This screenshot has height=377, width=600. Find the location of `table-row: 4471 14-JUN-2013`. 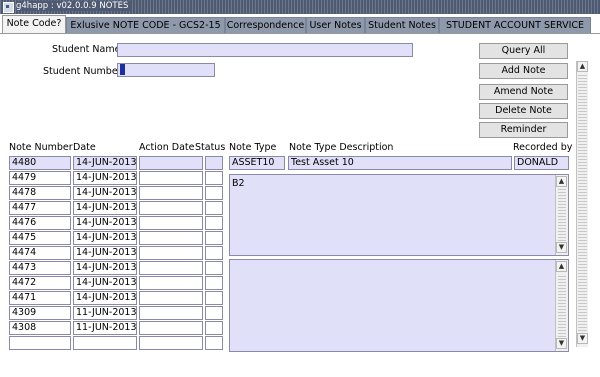

table-row: 4471 14-JUN-2013 is located at coordinates (116, 298).